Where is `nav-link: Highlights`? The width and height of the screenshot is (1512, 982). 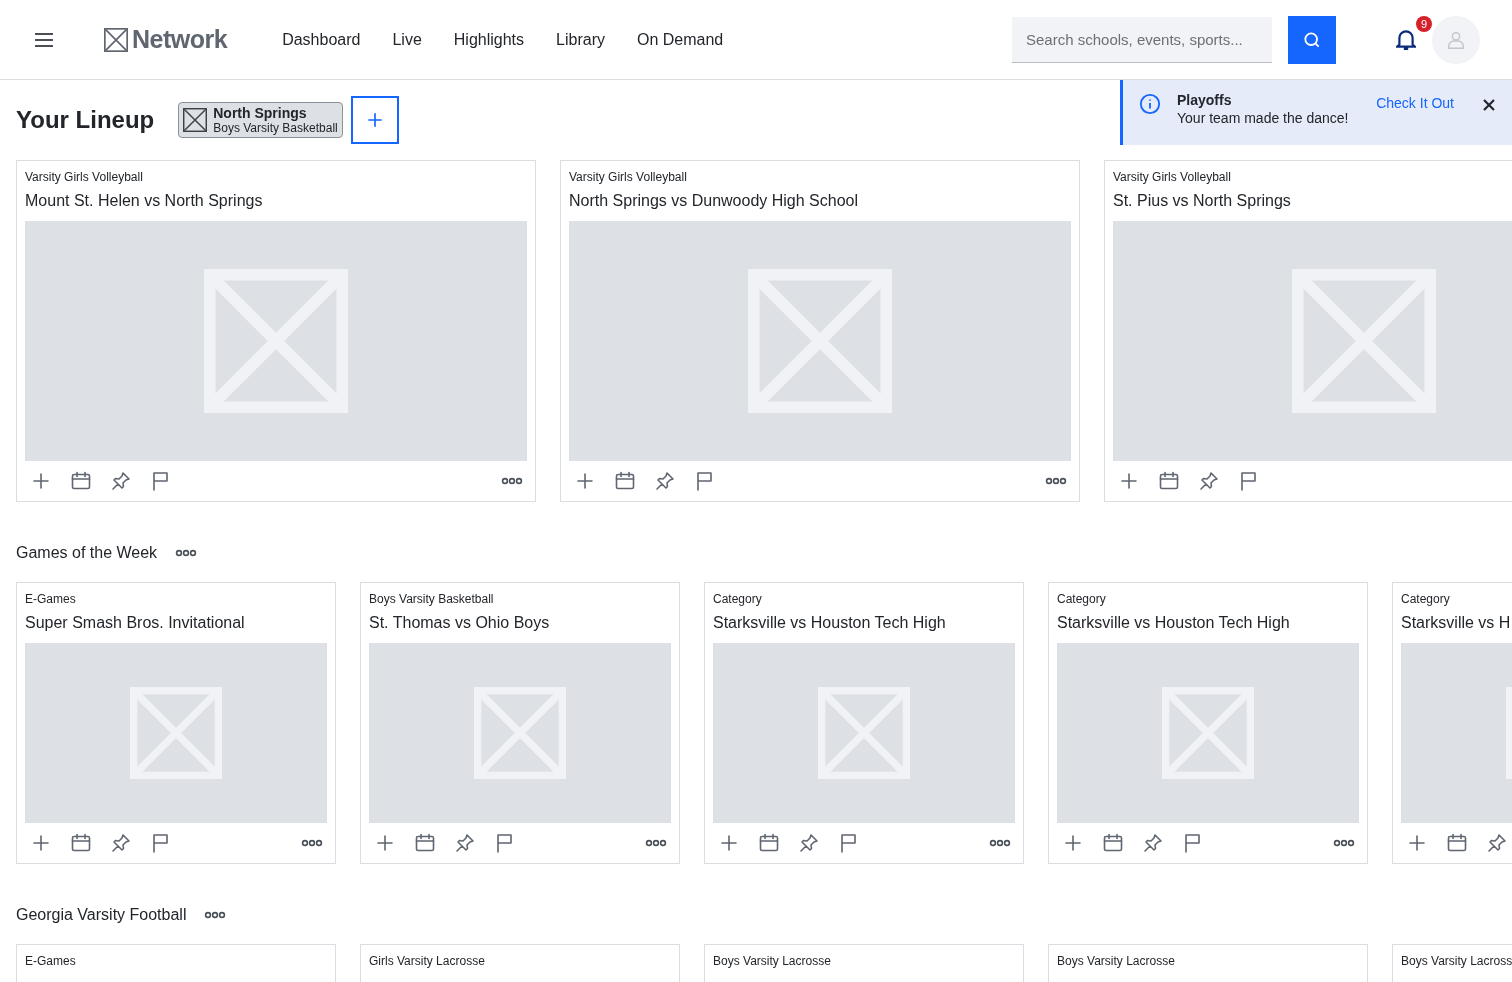
nav-link: Highlights is located at coordinates (489, 39).